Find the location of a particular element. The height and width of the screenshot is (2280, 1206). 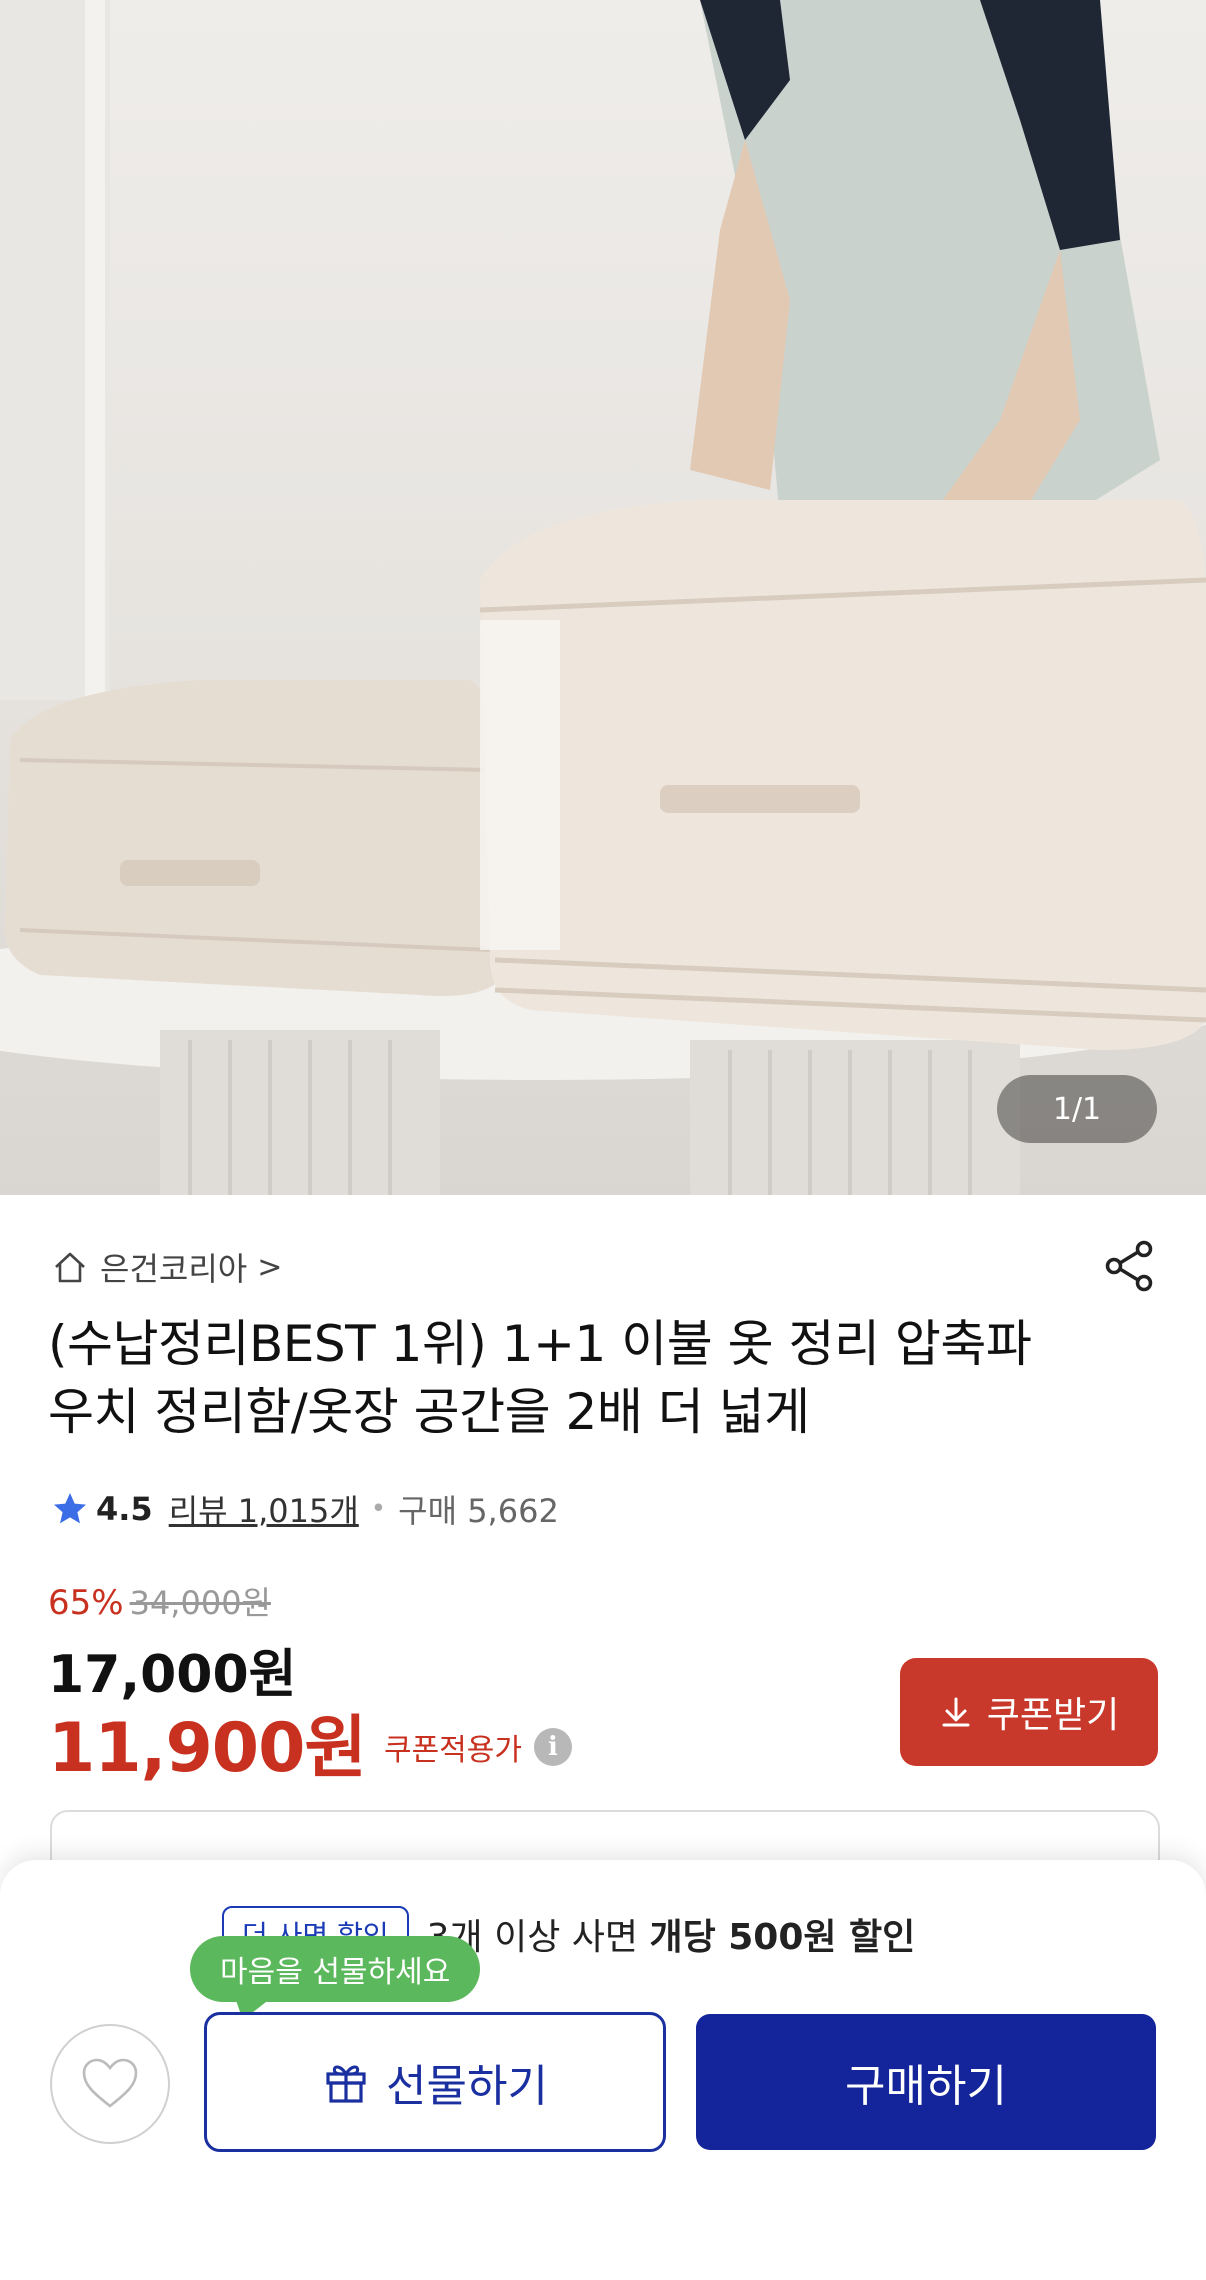

discount-rate: 65% is located at coordinates (86, 1603).